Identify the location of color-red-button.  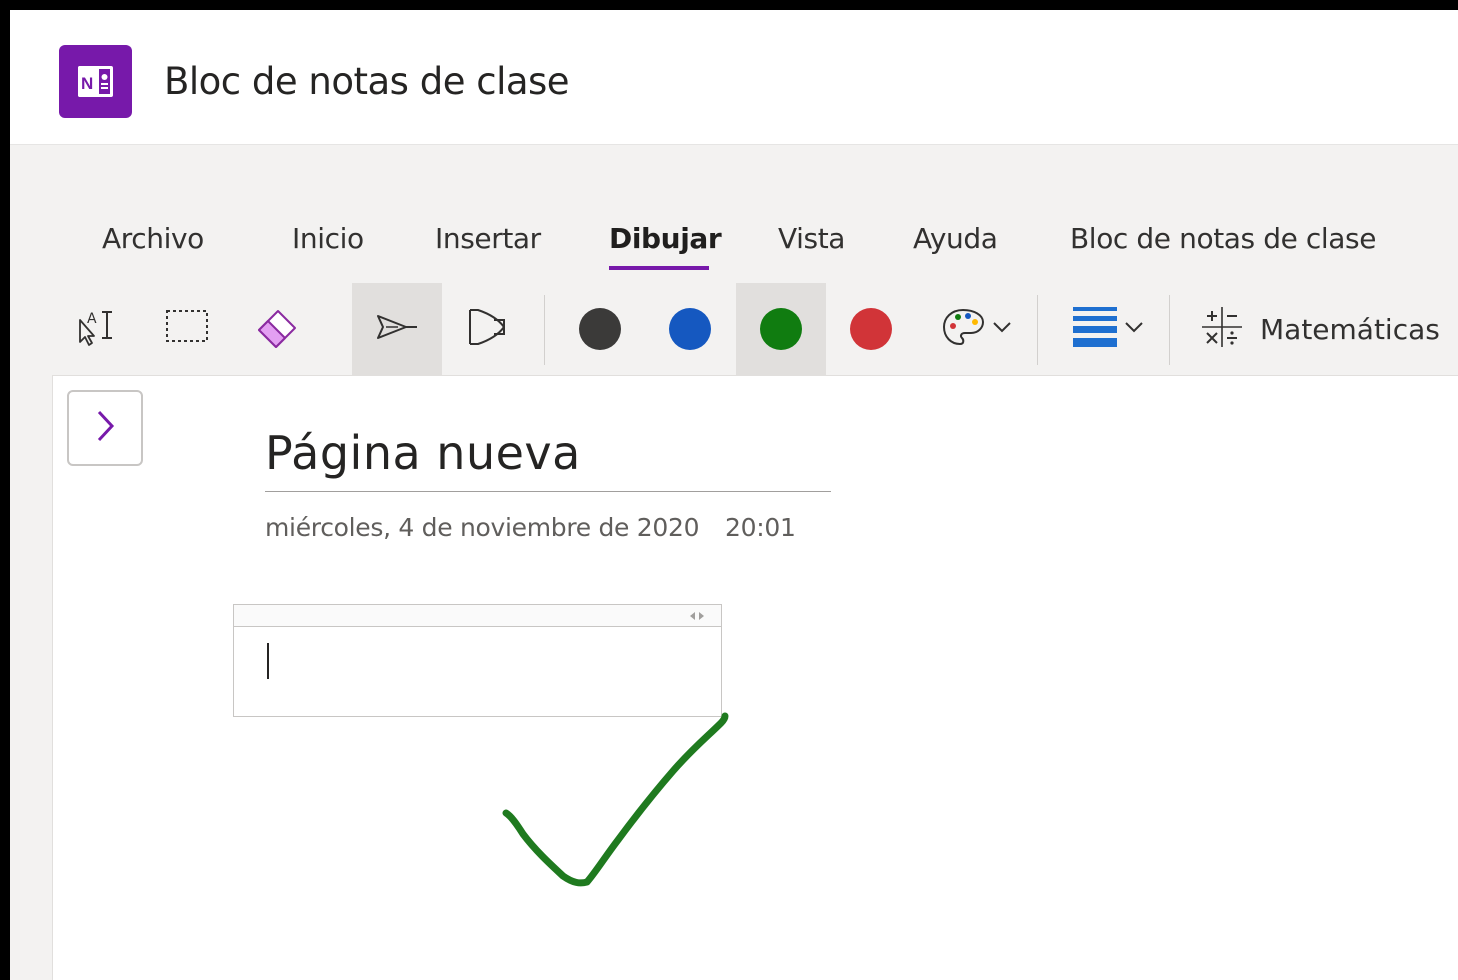
(871, 329).